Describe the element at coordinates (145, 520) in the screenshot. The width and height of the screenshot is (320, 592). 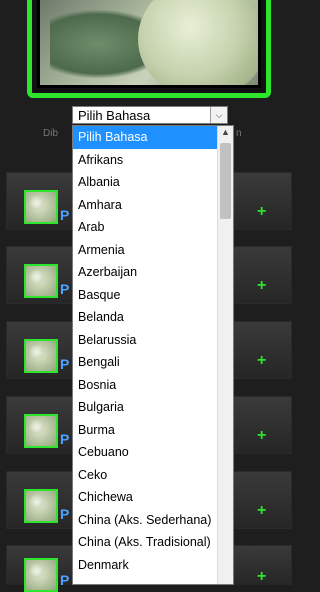
I see `language-option: China (Aks. Sederhana)` at that location.